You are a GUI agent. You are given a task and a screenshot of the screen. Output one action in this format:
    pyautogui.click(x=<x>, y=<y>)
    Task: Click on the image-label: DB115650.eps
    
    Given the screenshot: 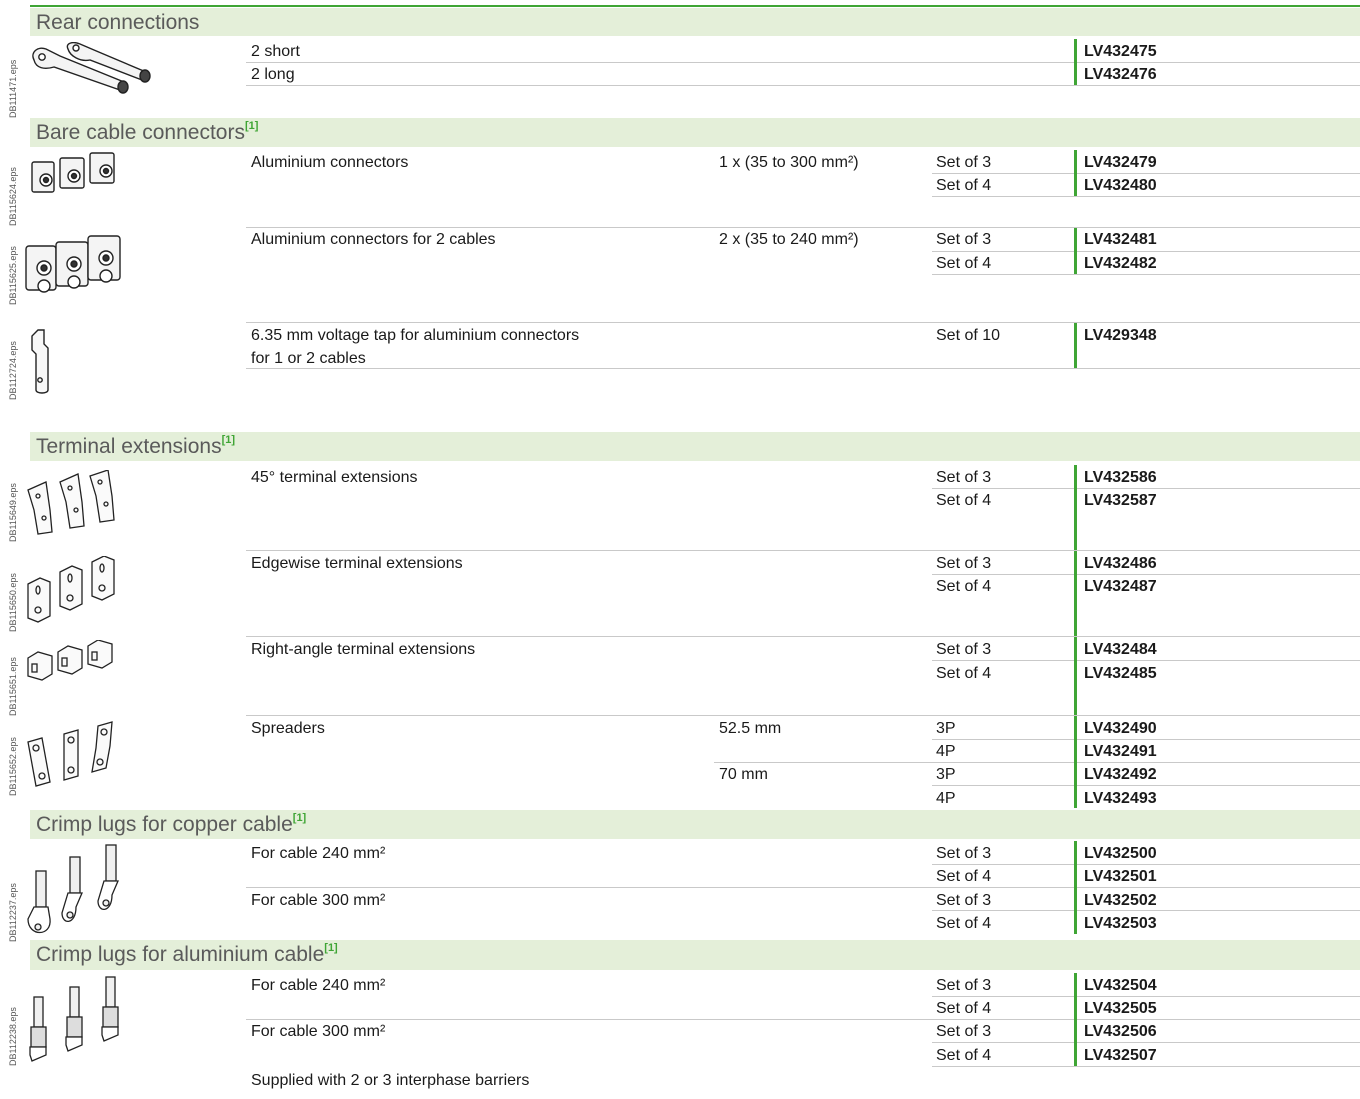 What is the action you would take?
    pyautogui.click(x=13, y=602)
    